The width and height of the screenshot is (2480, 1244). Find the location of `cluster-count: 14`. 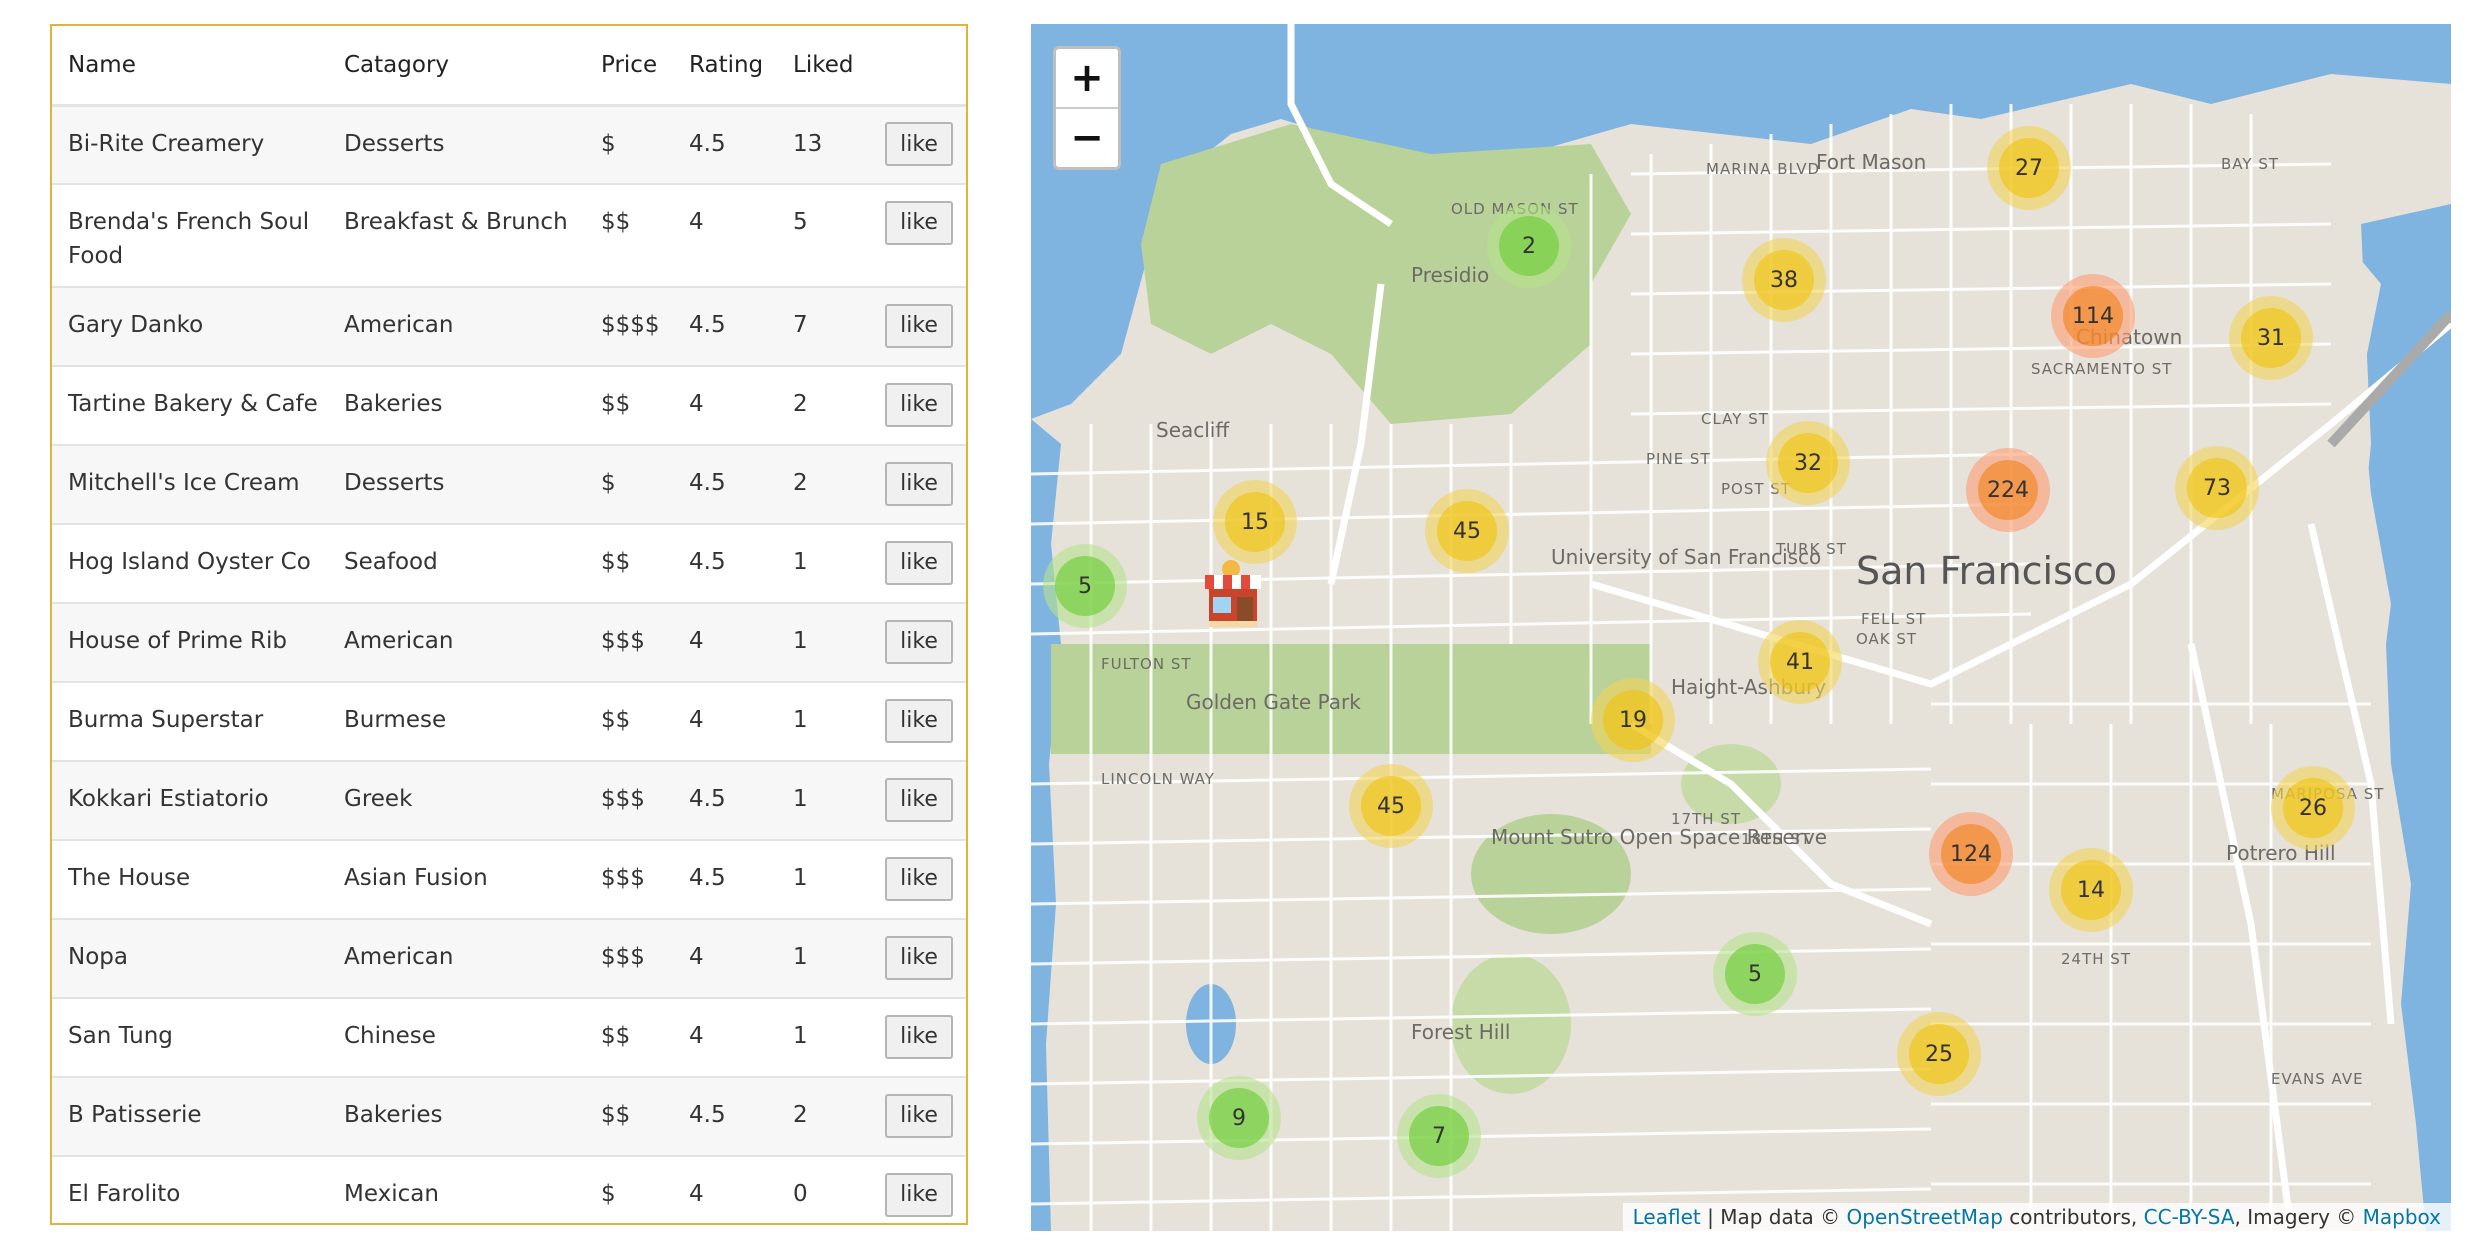

cluster-count: 14 is located at coordinates (2091, 890).